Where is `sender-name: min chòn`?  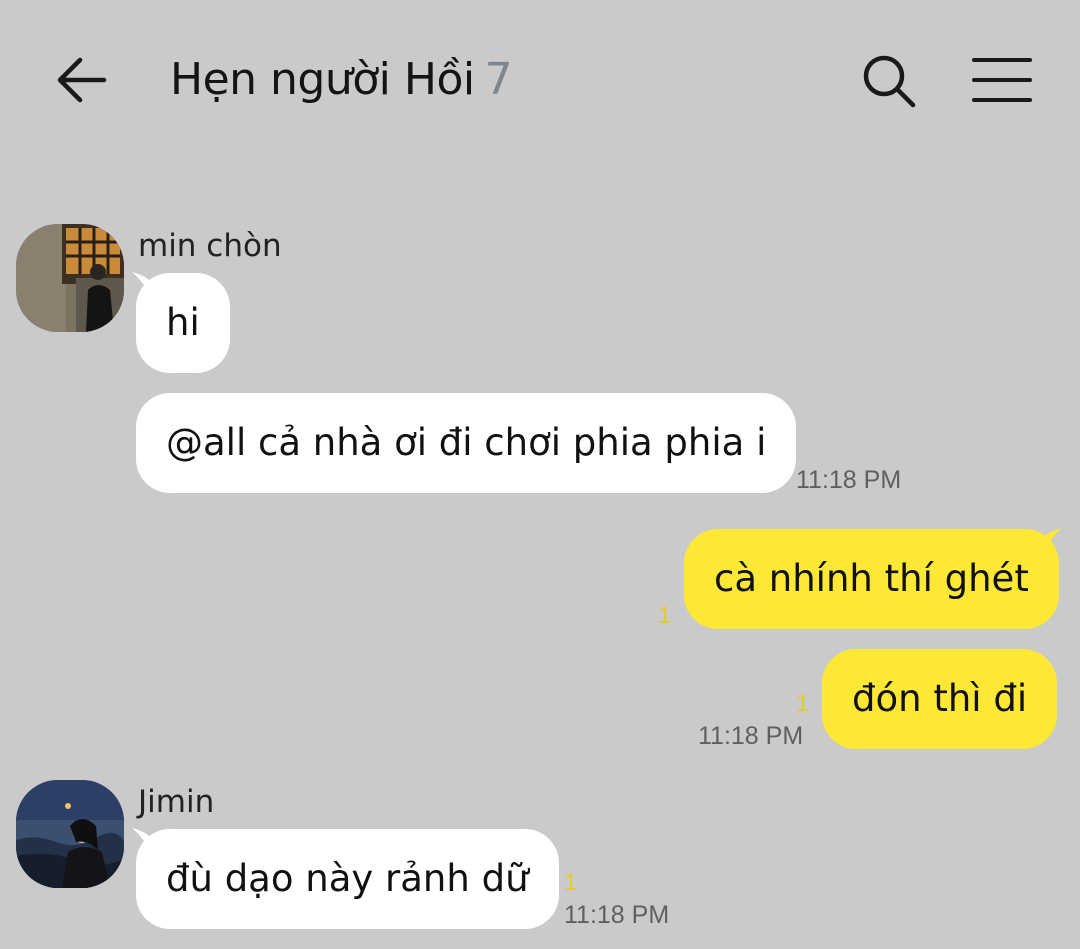
sender-name: min chòn is located at coordinates (210, 246).